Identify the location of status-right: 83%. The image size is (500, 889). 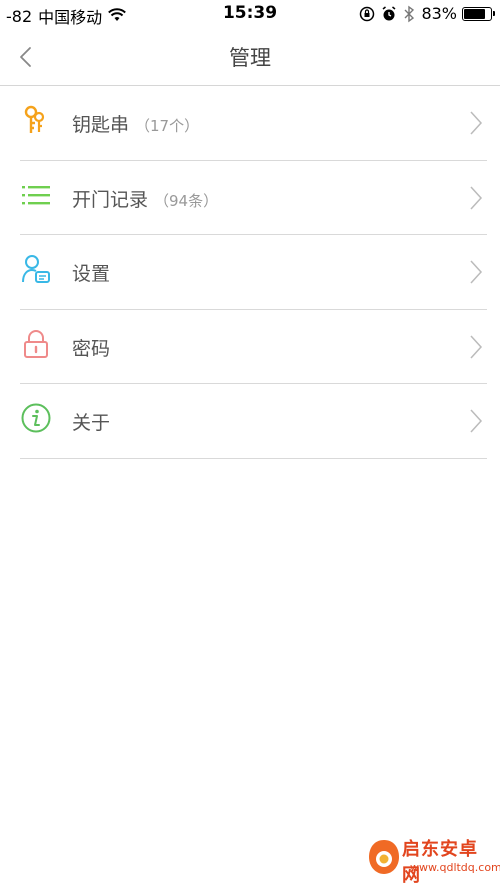
(427, 13).